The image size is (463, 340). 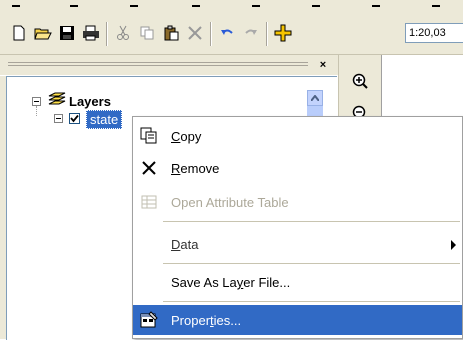 I want to click on print-button, so click(x=91, y=33).